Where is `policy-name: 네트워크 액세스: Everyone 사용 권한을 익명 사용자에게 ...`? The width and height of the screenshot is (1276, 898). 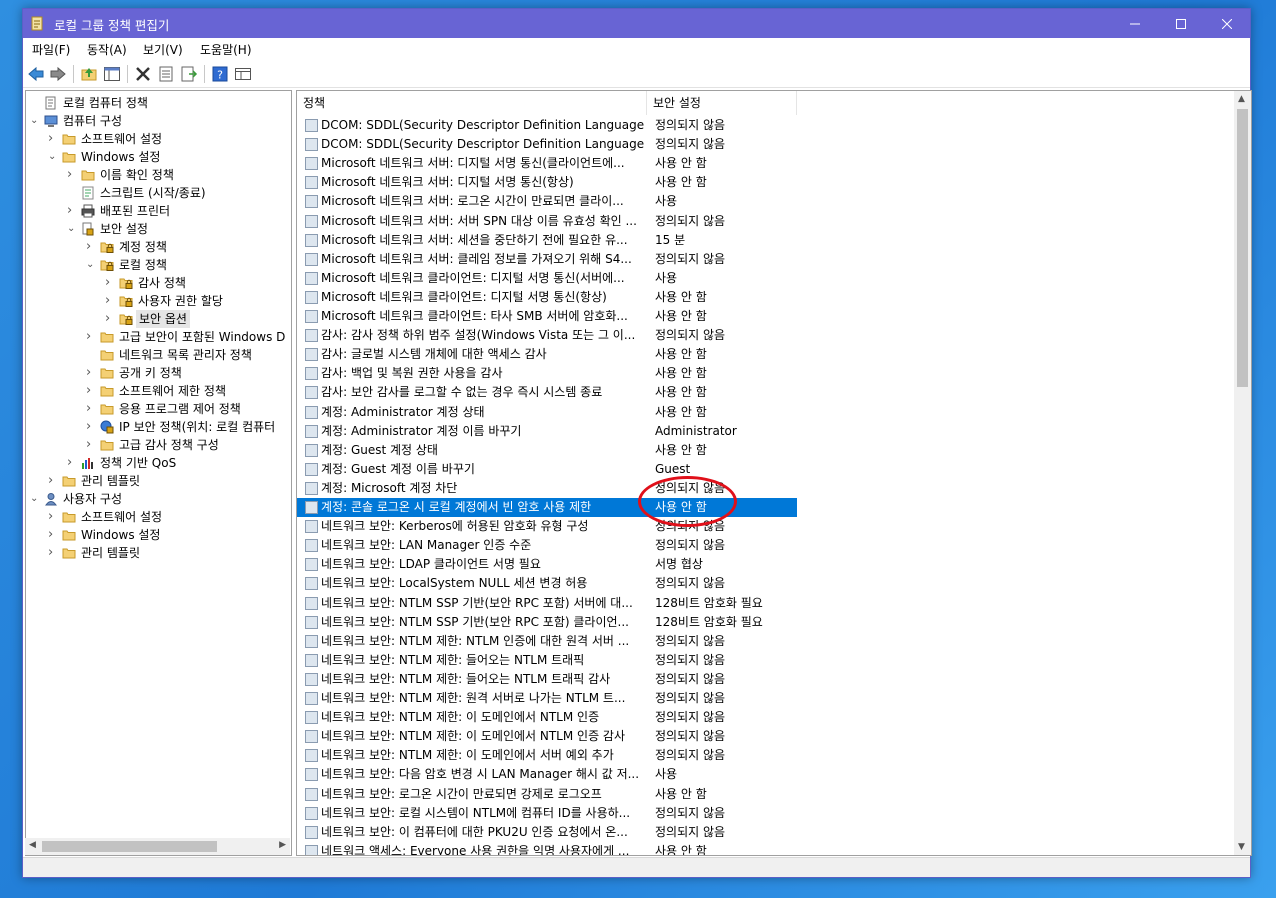 policy-name: 네트워크 액세스: Everyone 사용 권한을 익명 사용자에게 ... is located at coordinates (475, 849).